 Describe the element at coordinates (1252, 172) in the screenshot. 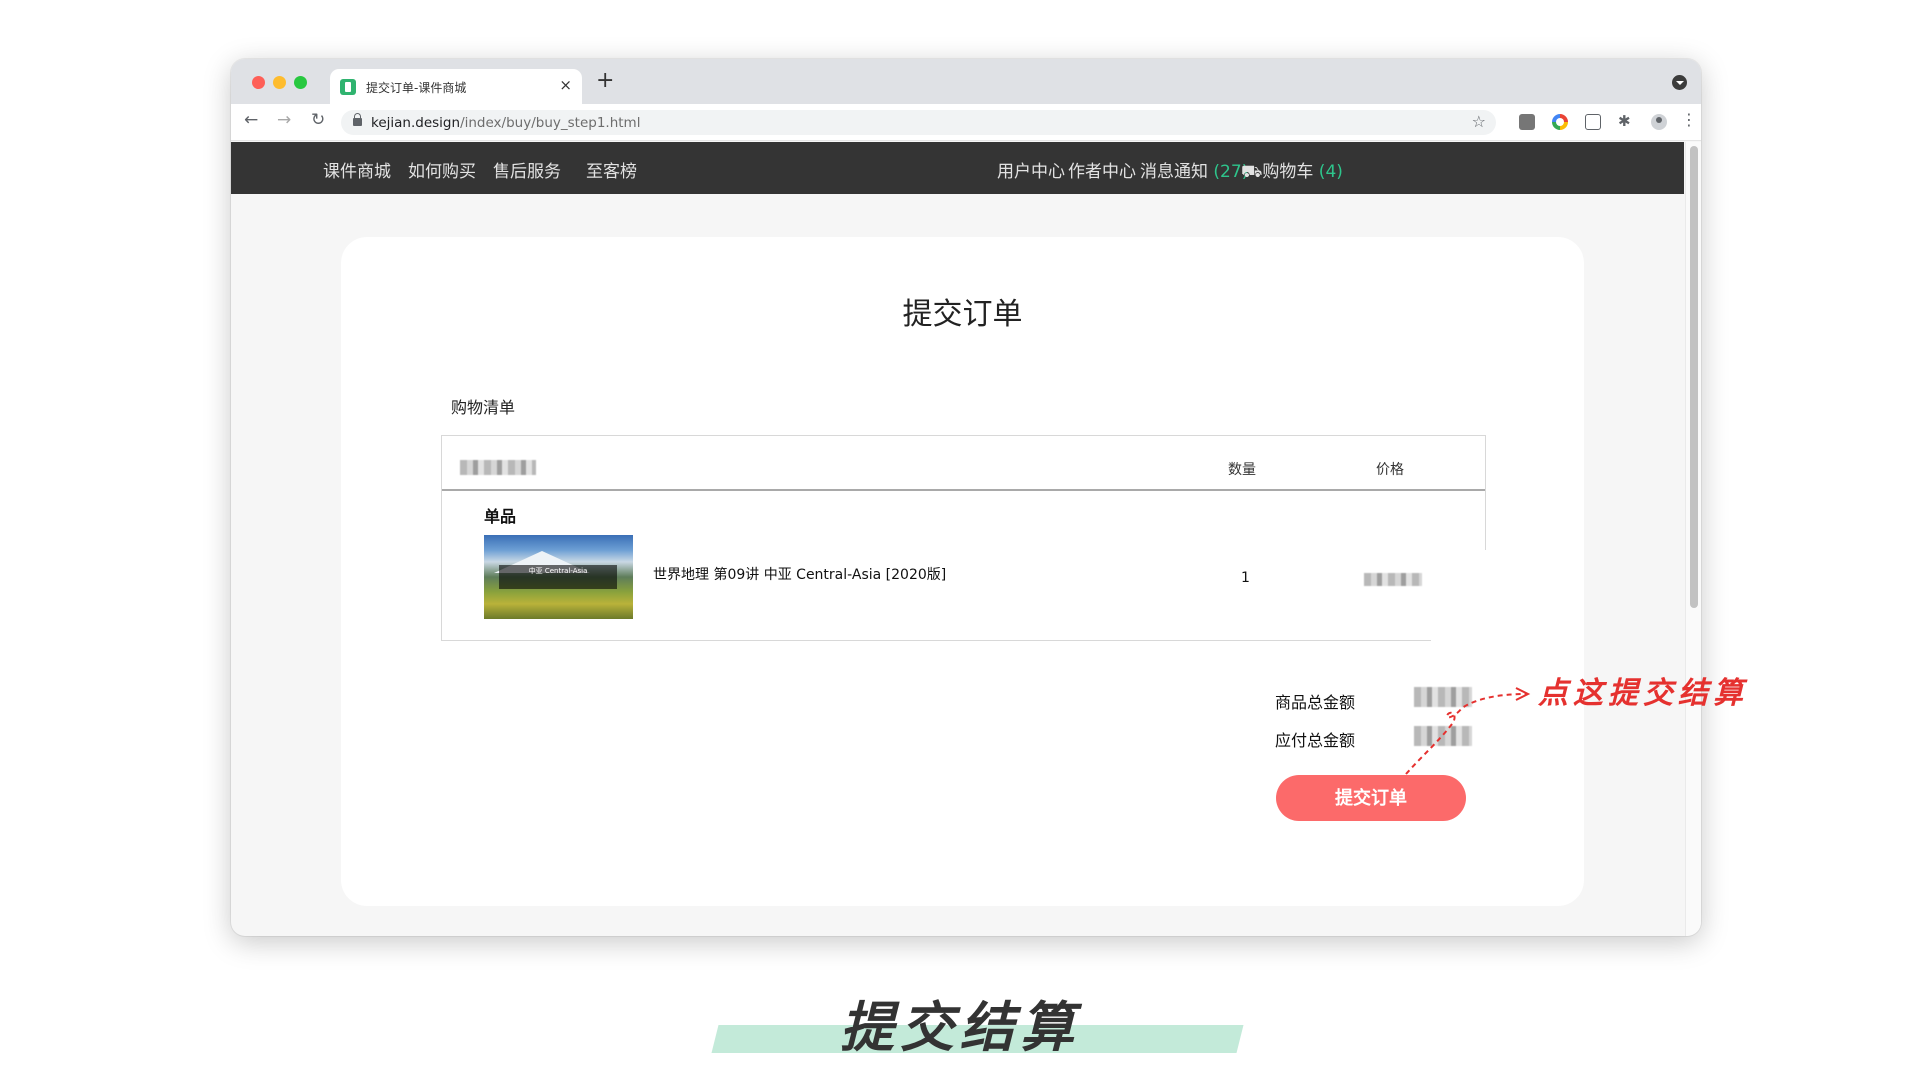

I see `cart-icon: ⛟` at that location.